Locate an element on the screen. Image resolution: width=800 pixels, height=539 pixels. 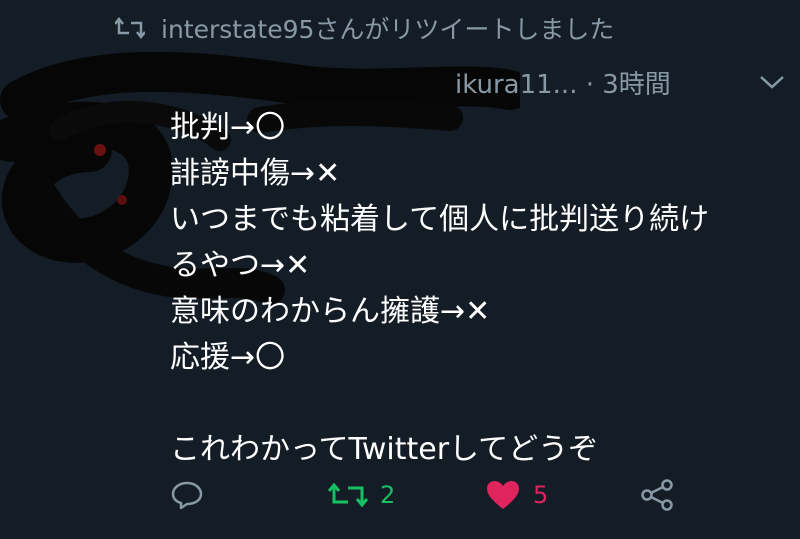
like-button: 5 is located at coordinates (516, 495).